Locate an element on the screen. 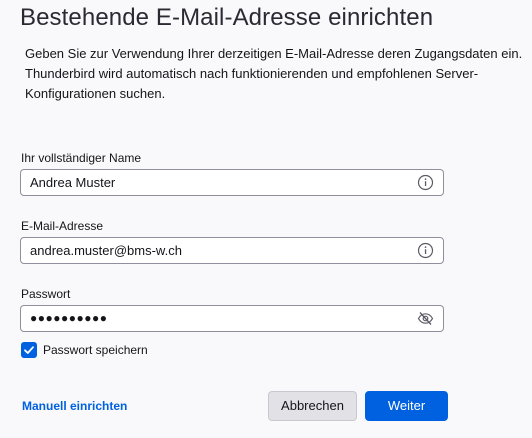  eye-slash-icon is located at coordinates (425, 318).